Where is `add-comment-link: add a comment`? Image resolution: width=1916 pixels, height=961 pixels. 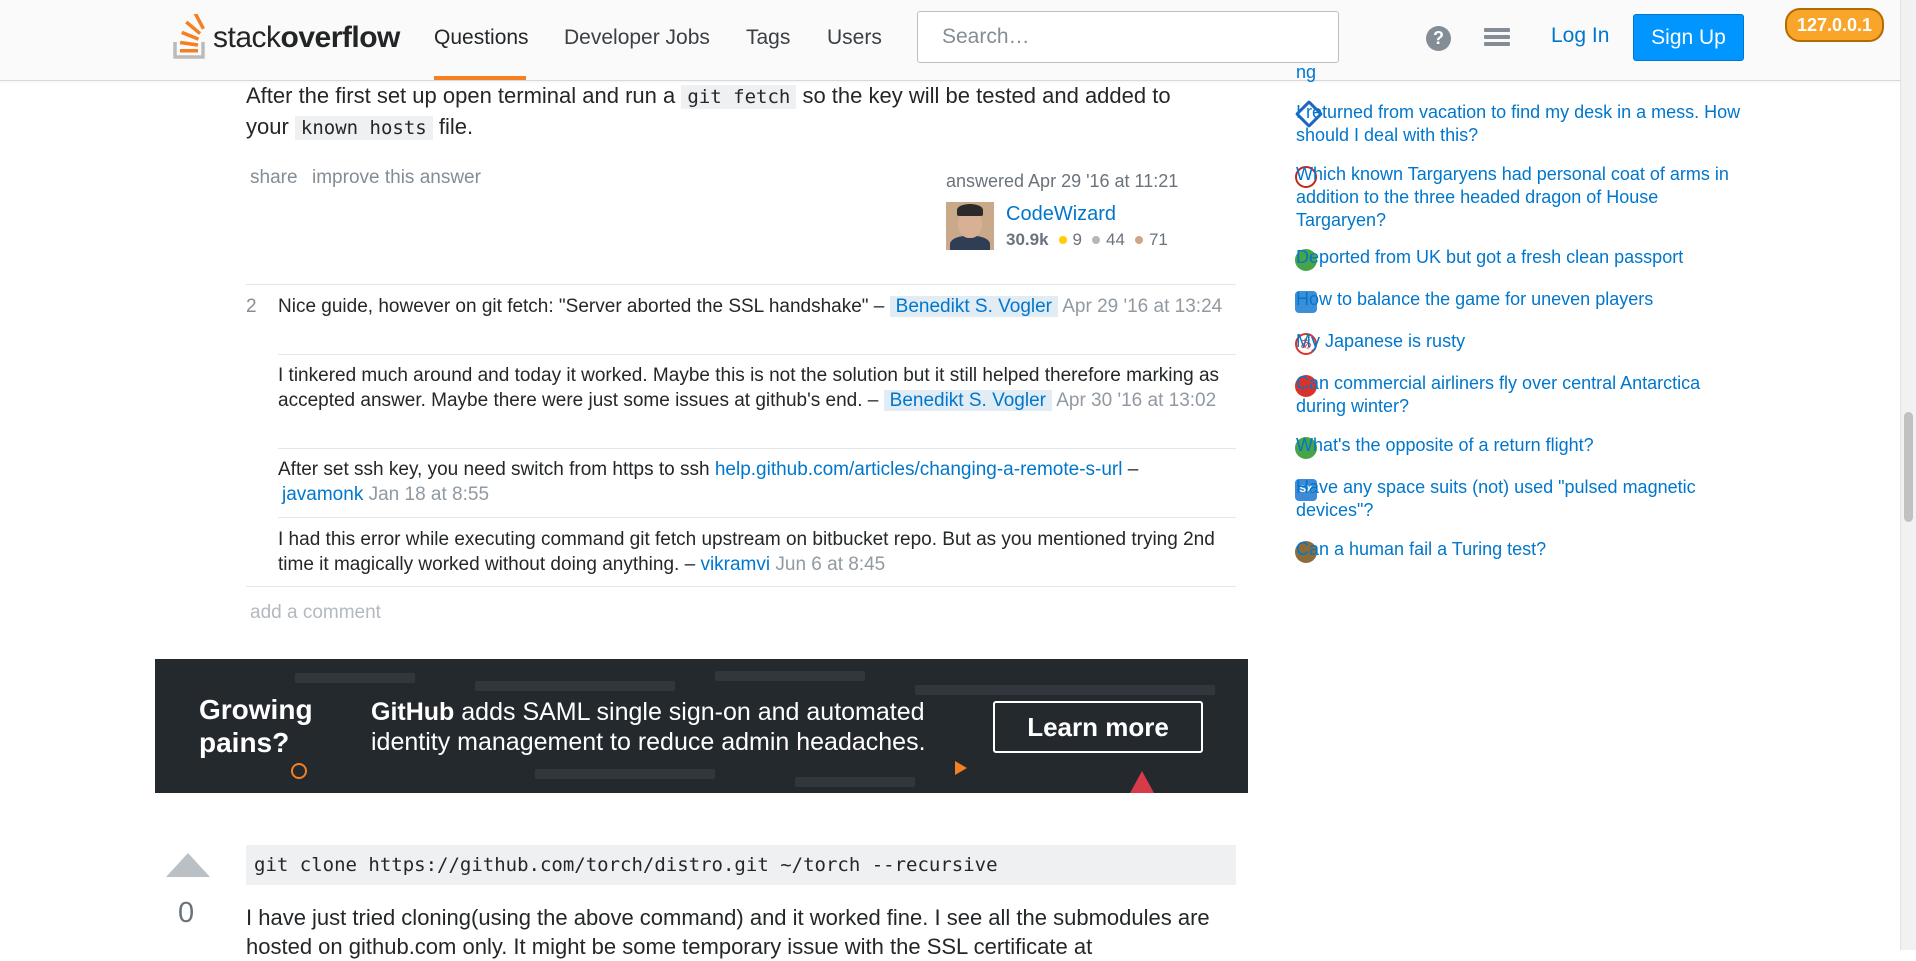
add-comment-link: add a comment is located at coordinates (315, 613).